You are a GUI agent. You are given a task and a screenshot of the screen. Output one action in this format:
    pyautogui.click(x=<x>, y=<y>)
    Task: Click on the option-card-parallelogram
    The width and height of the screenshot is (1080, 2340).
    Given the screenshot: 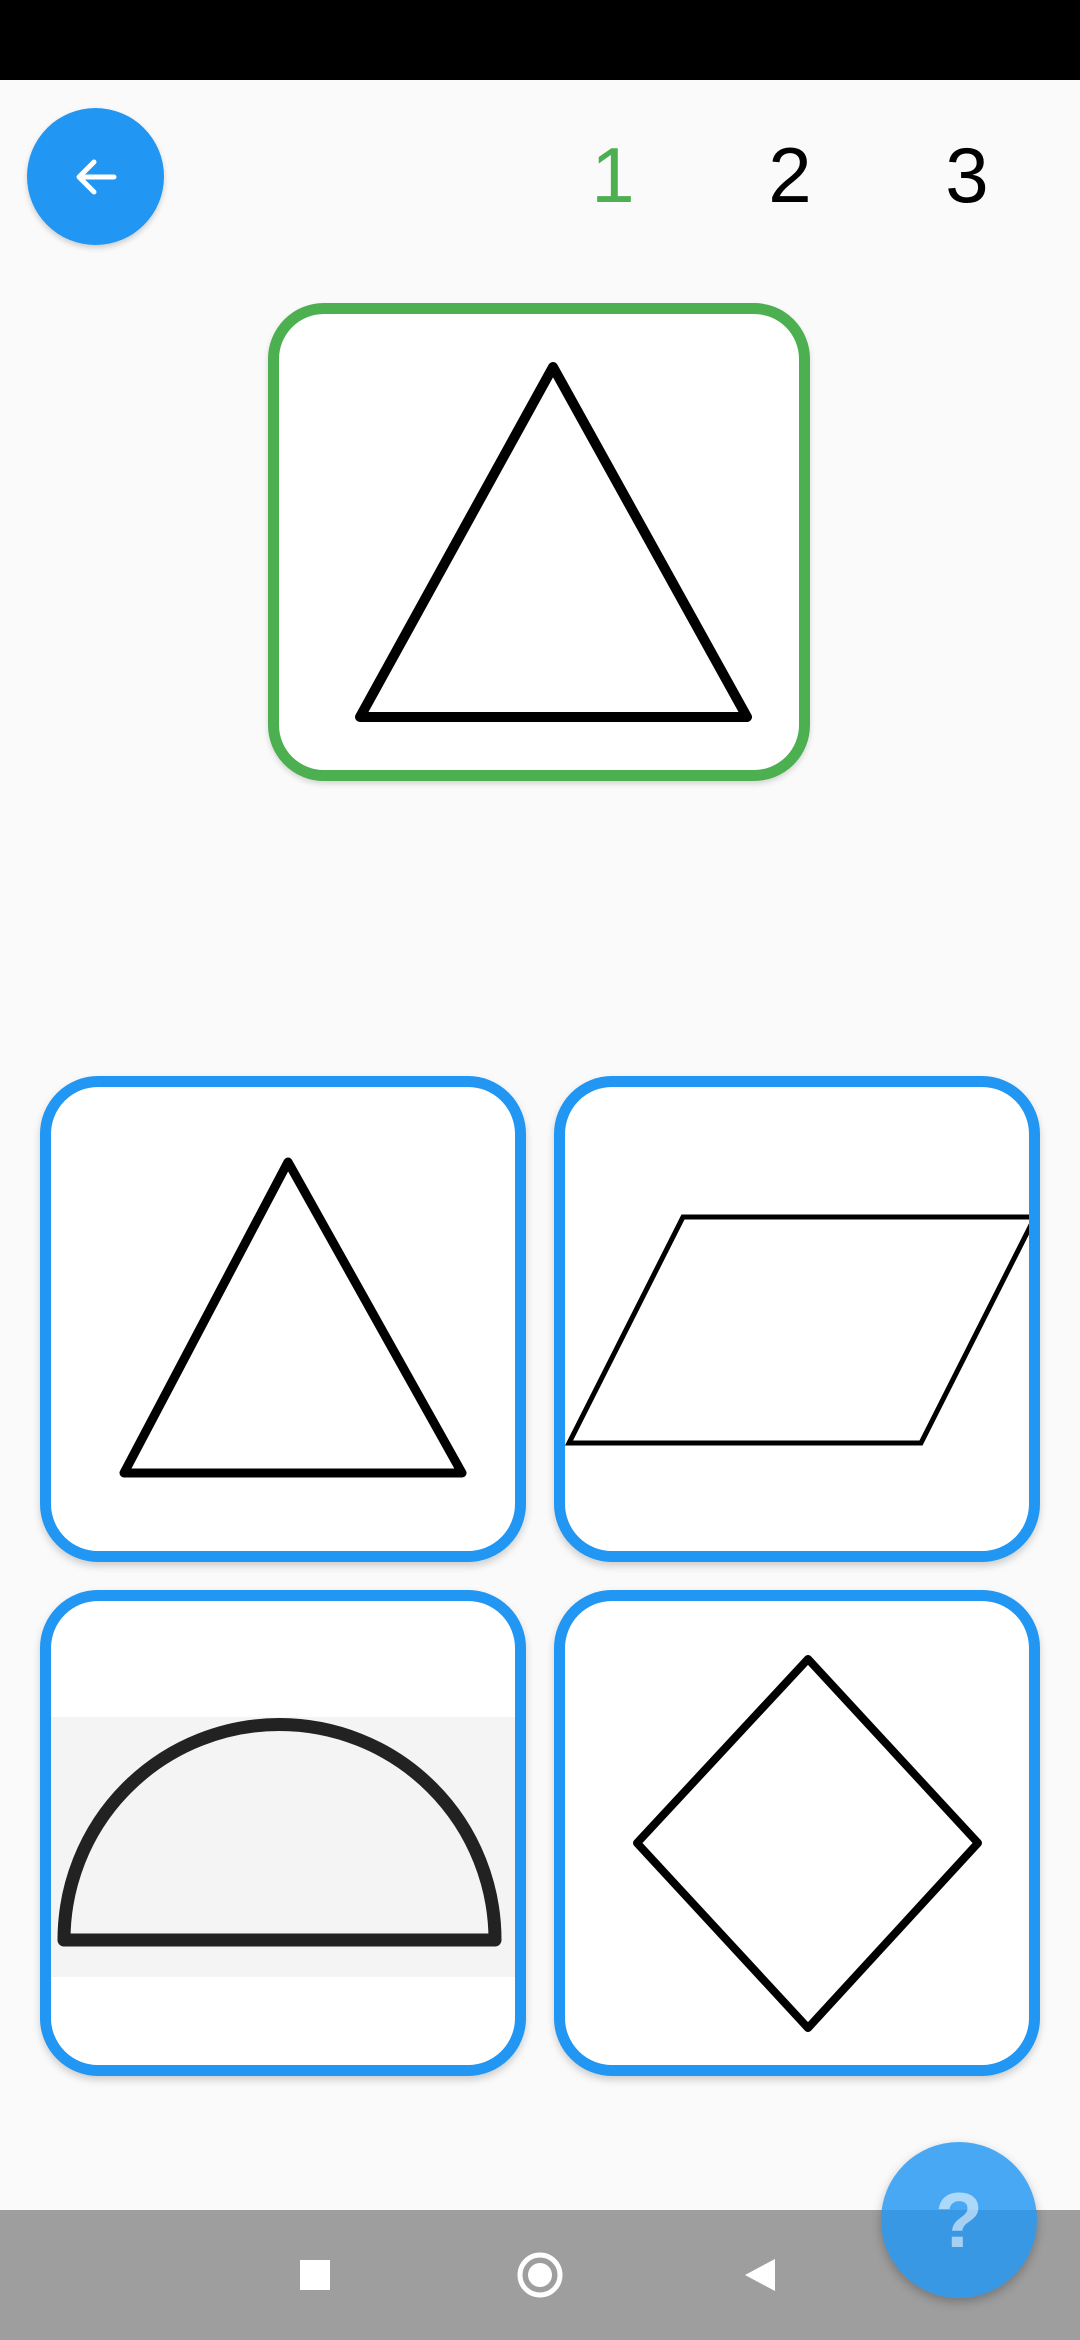 What is the action you would take?
    pyautogui.click(x=797, y=1319)
    